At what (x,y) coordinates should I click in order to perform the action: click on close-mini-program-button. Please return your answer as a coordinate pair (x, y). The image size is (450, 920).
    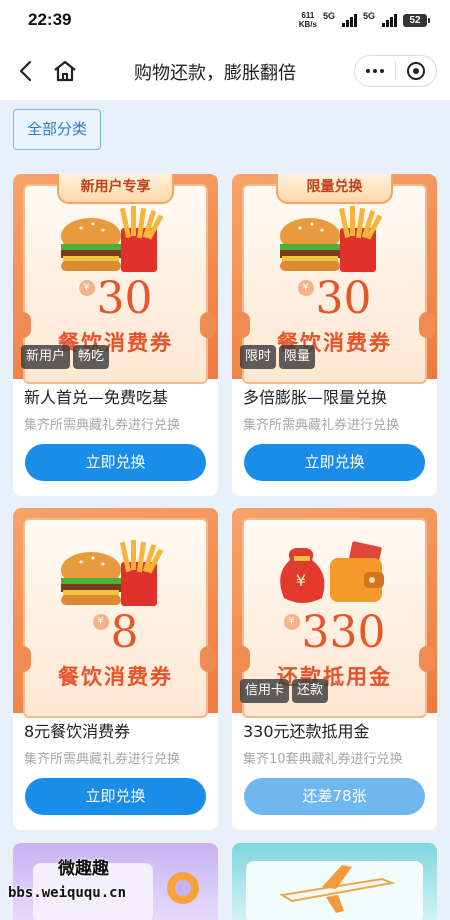
    Looking at the image, I should click on (416, 71).